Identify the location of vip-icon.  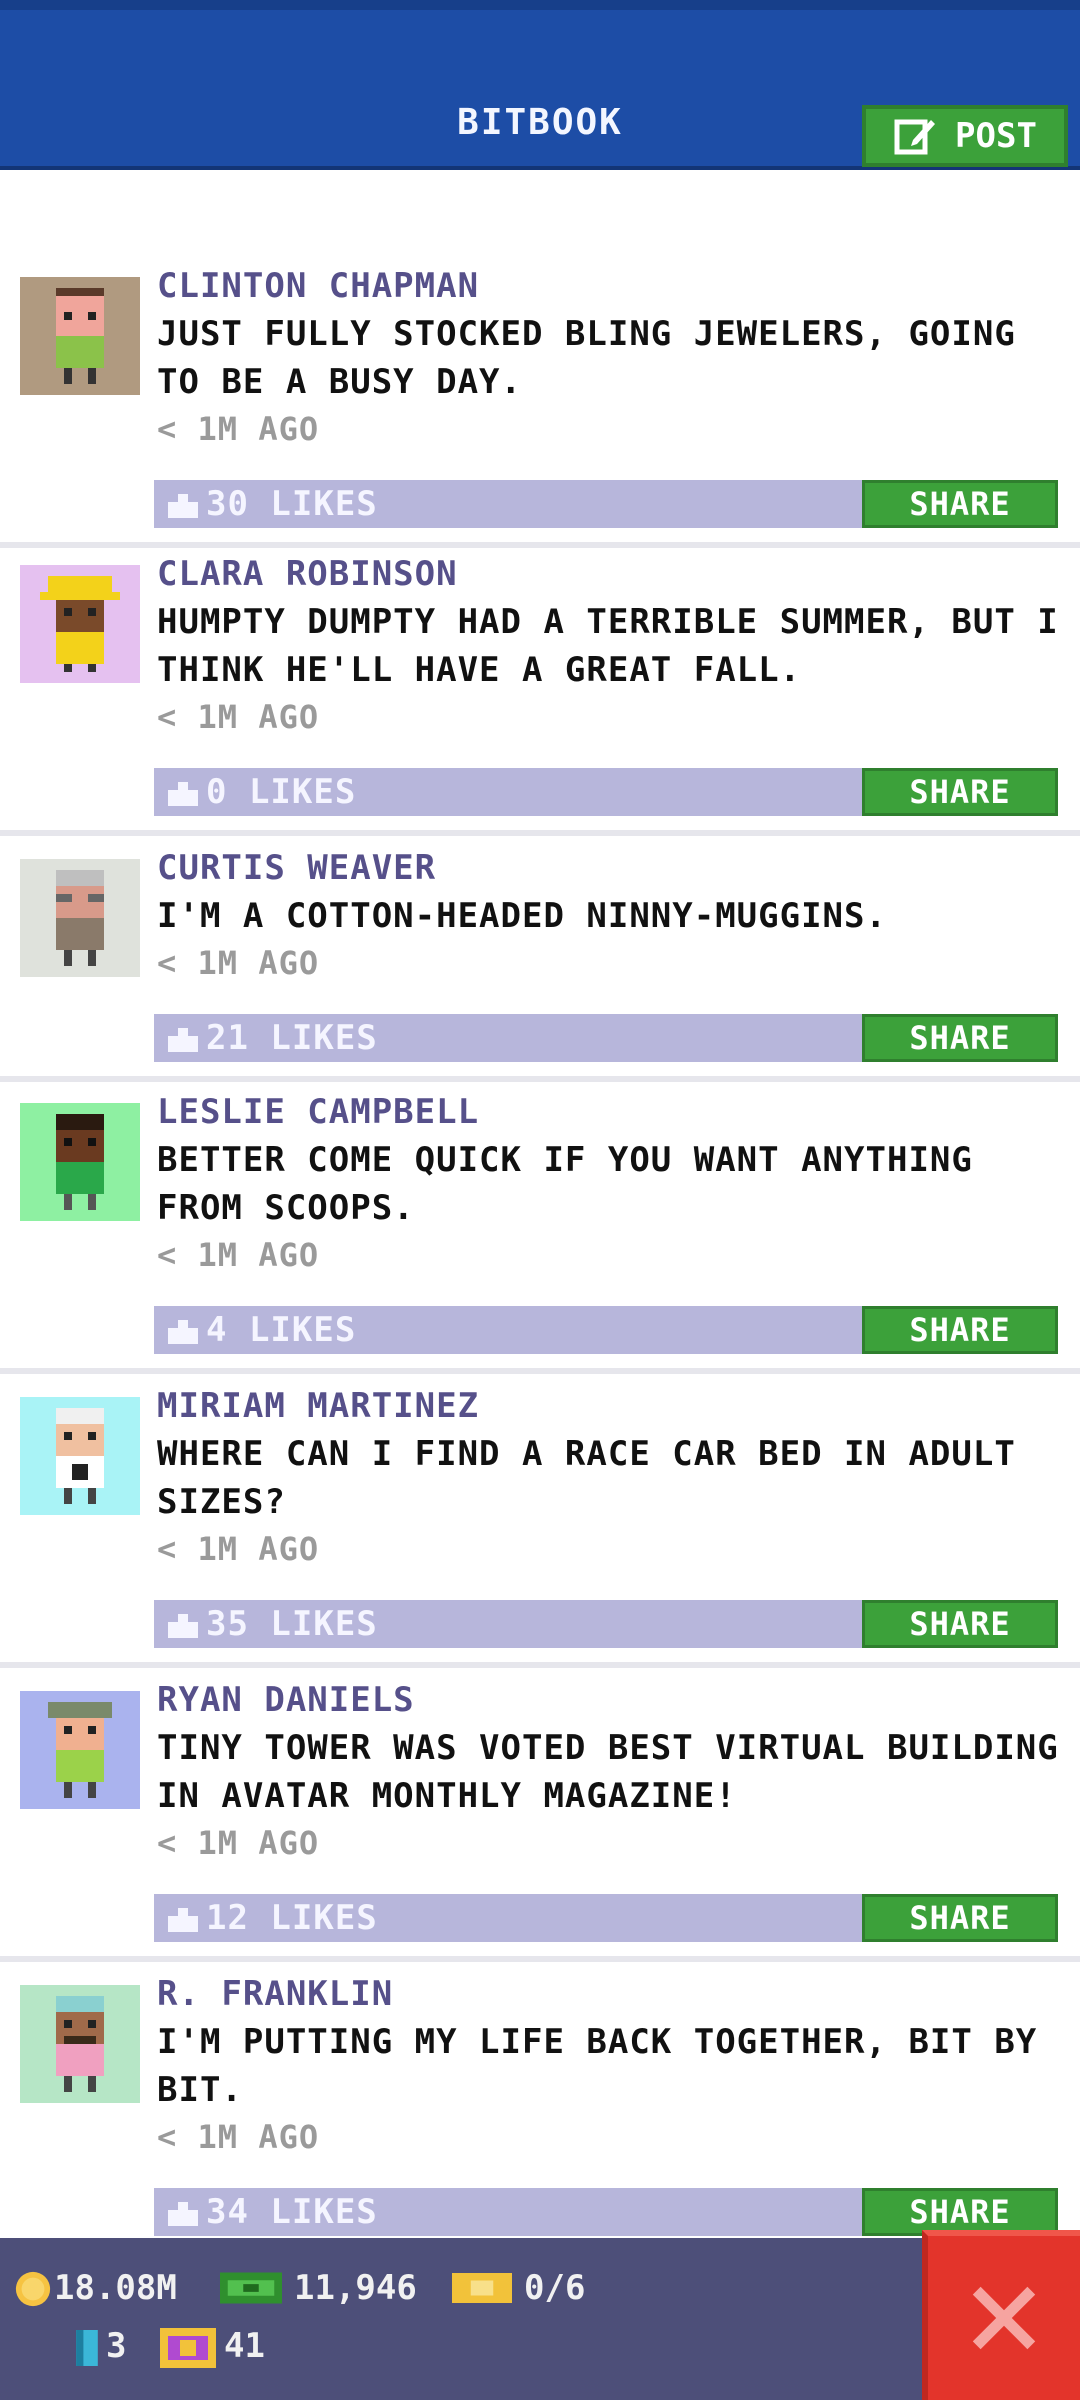
(188, 2348).